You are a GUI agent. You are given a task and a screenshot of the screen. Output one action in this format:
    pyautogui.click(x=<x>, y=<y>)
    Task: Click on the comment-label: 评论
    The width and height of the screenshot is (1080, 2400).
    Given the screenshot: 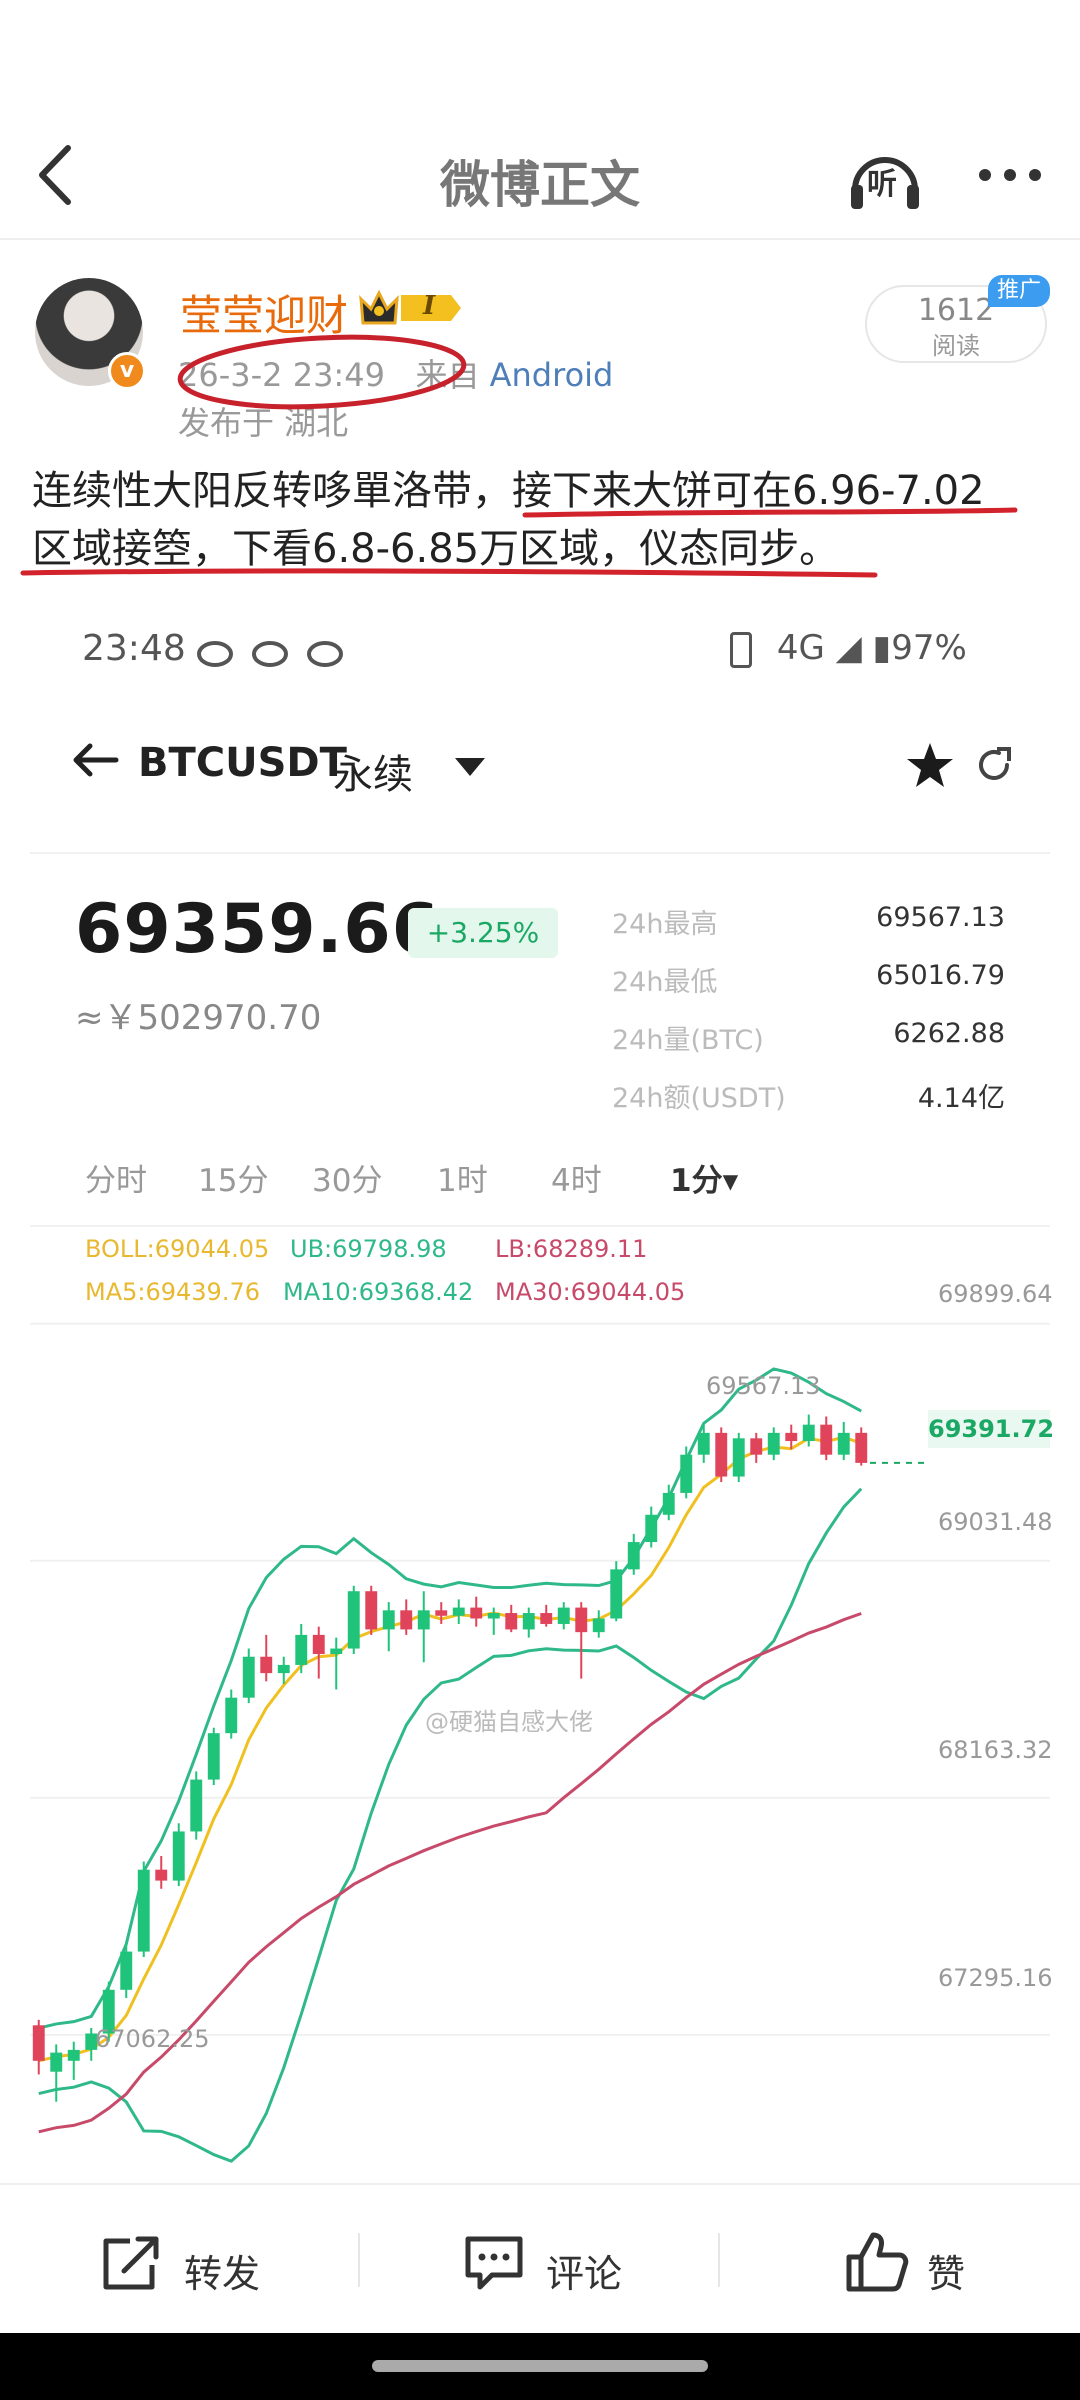 What is the action you would take?
    pyautogui.click(x=584, y=2274)
    